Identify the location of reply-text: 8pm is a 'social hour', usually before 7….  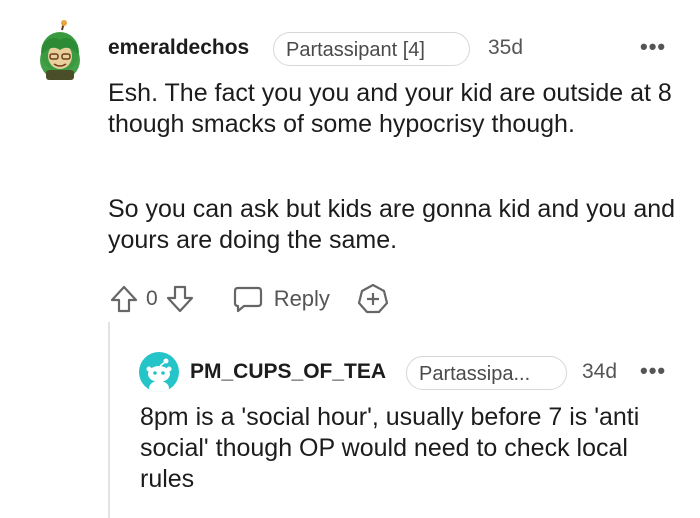
(390, 448).